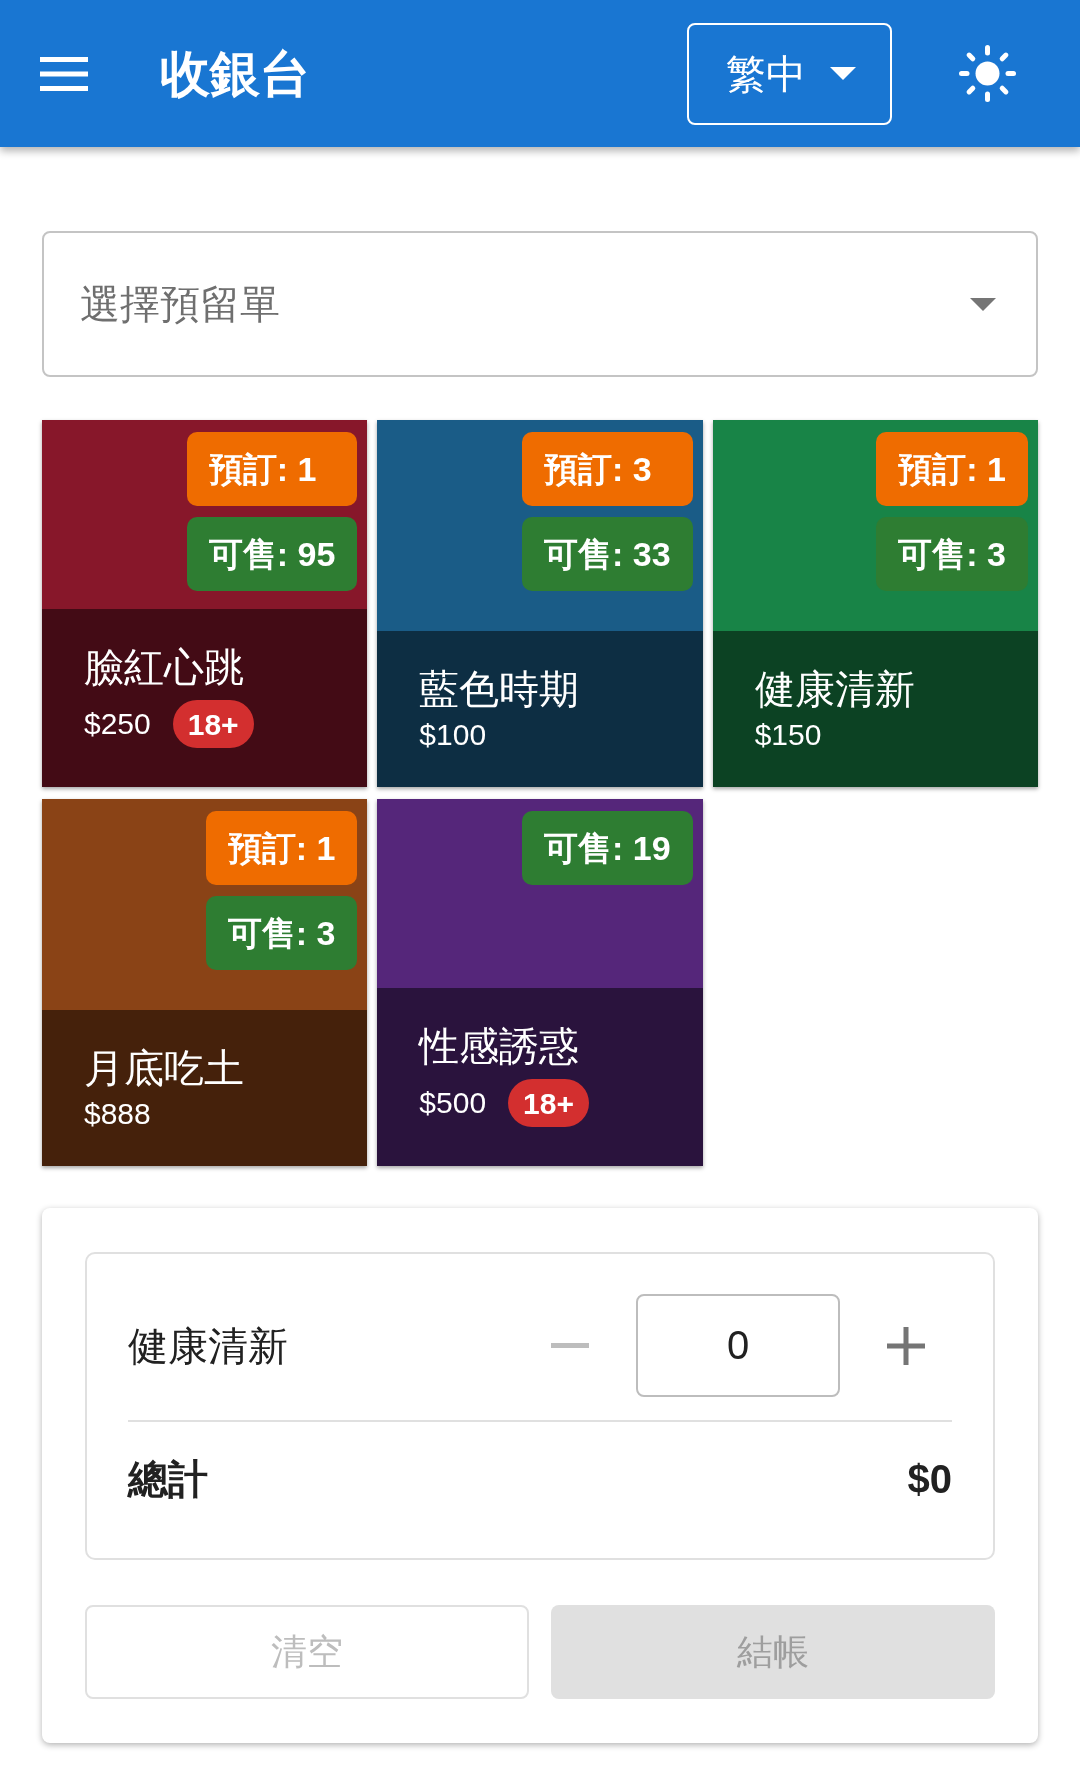  Describe the element at coordinates (607, 554) in the screenshot. I see `stock-badge: 可售: 33` at that location.